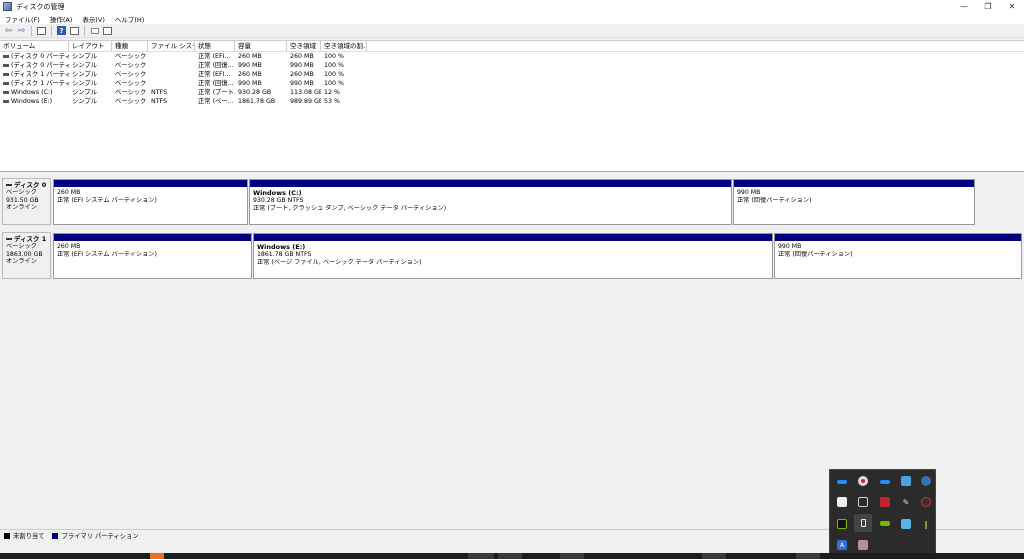 This screenshot has height=559, width=1024. I want to click on disk-1-label: ディスク 1 ベーシック 1863.00 GB オンライン, so click(26, 255).